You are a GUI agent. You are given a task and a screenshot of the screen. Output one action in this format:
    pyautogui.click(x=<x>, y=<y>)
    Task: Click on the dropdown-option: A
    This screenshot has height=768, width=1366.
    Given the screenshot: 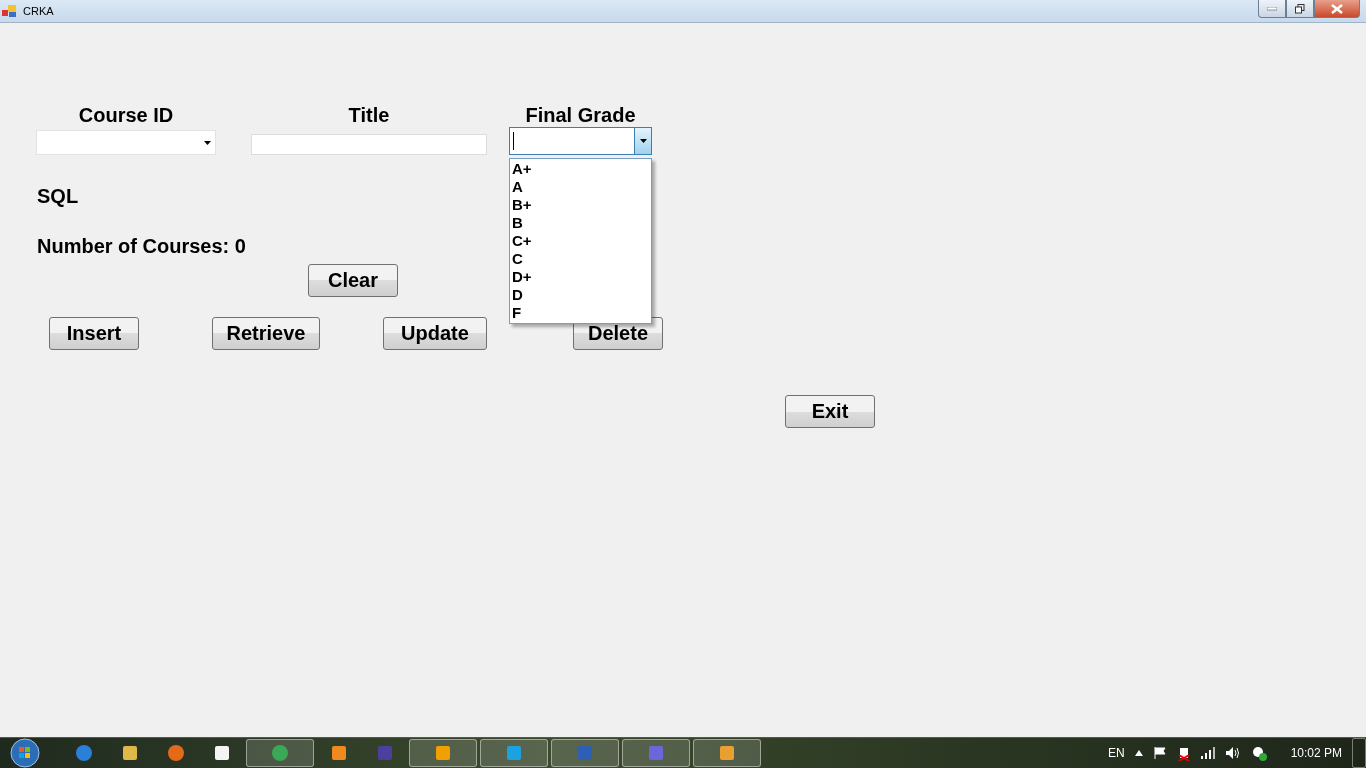 What is the action you would take?
    pyautogui.click(x=580, y=187)
    